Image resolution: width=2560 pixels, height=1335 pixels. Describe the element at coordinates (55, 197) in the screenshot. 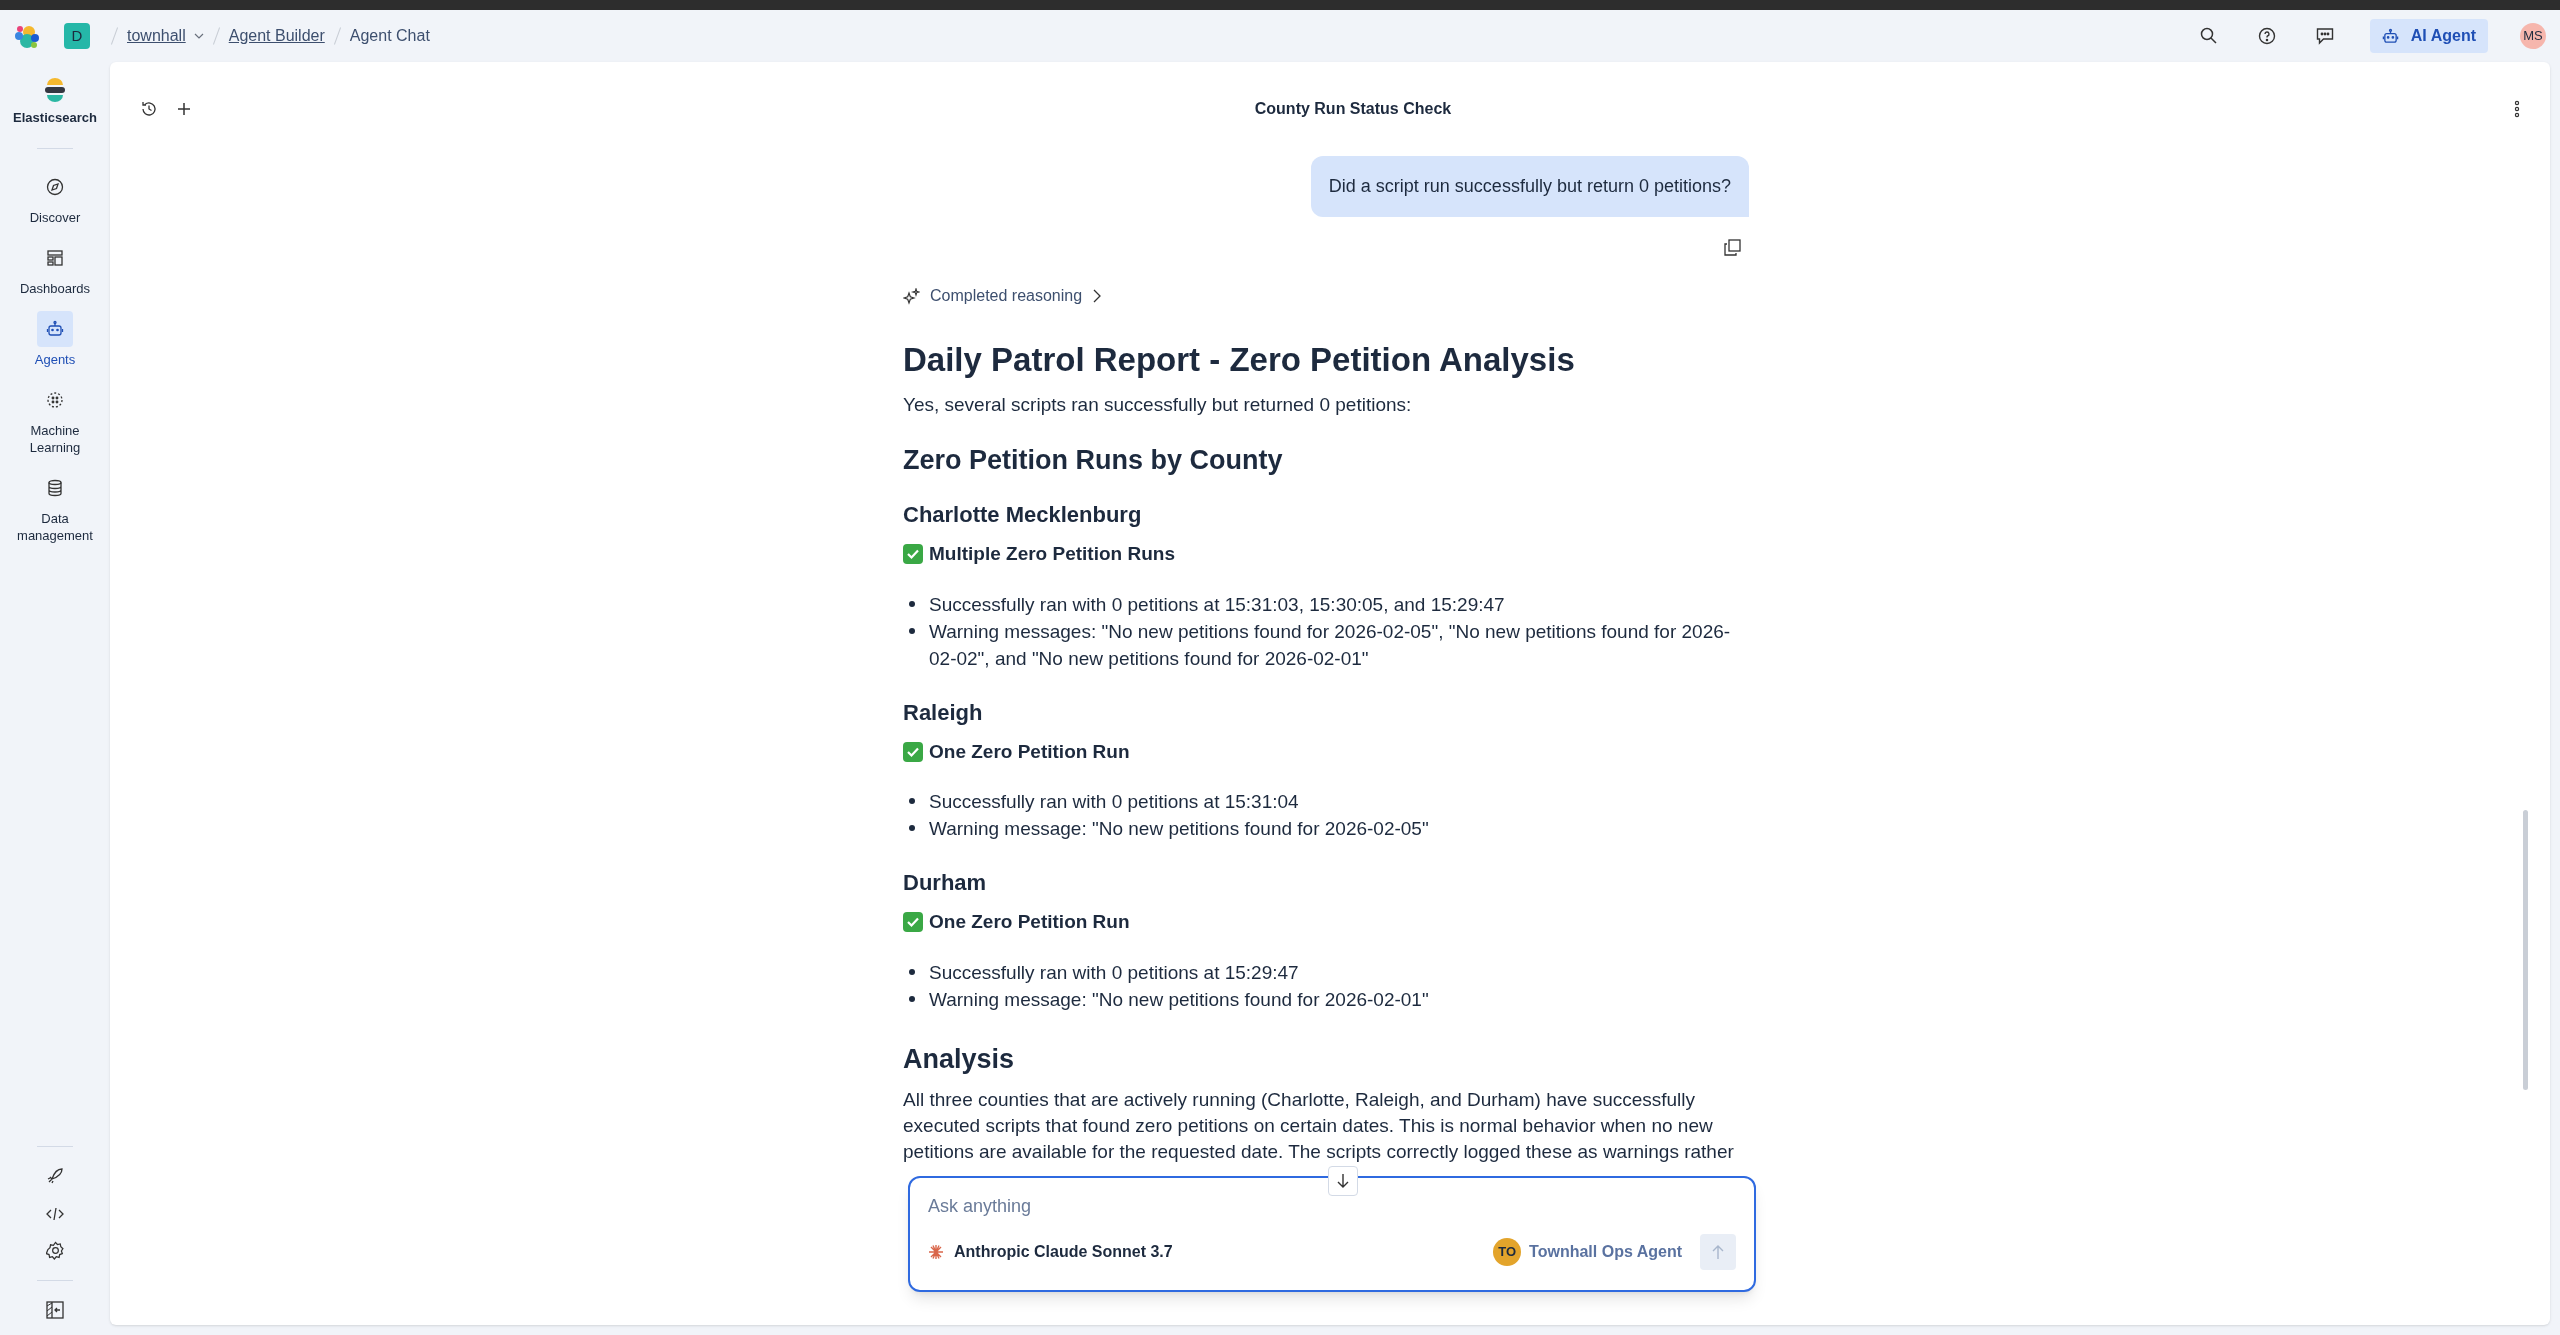

I see `nav-item: Discover` at that location.